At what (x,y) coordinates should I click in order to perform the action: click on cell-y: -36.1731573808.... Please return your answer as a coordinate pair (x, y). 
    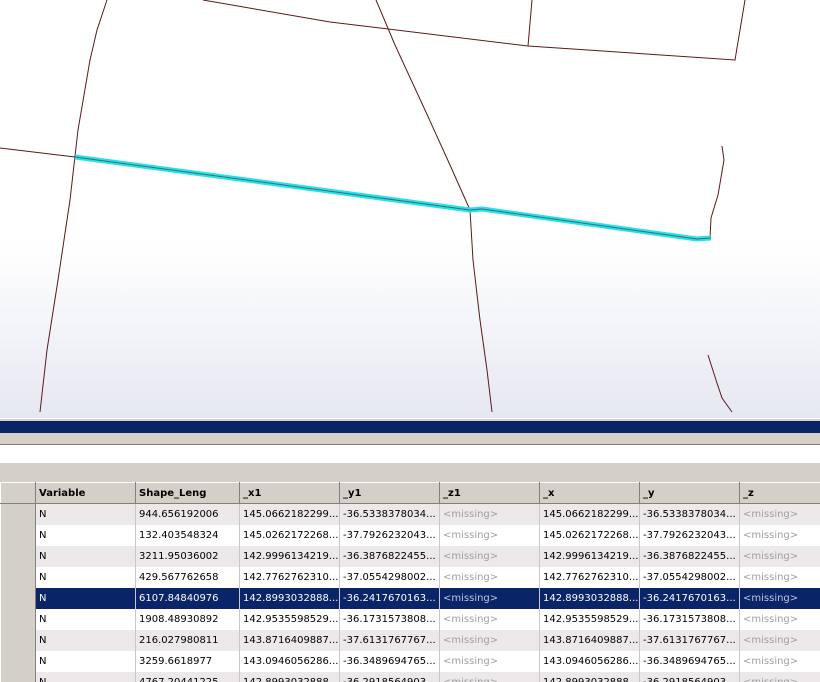
    Looking at the image, I should click on (689, 619).